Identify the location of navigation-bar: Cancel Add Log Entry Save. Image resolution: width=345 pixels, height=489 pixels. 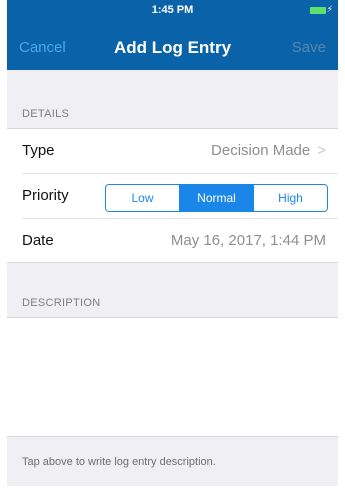
(172, 46).